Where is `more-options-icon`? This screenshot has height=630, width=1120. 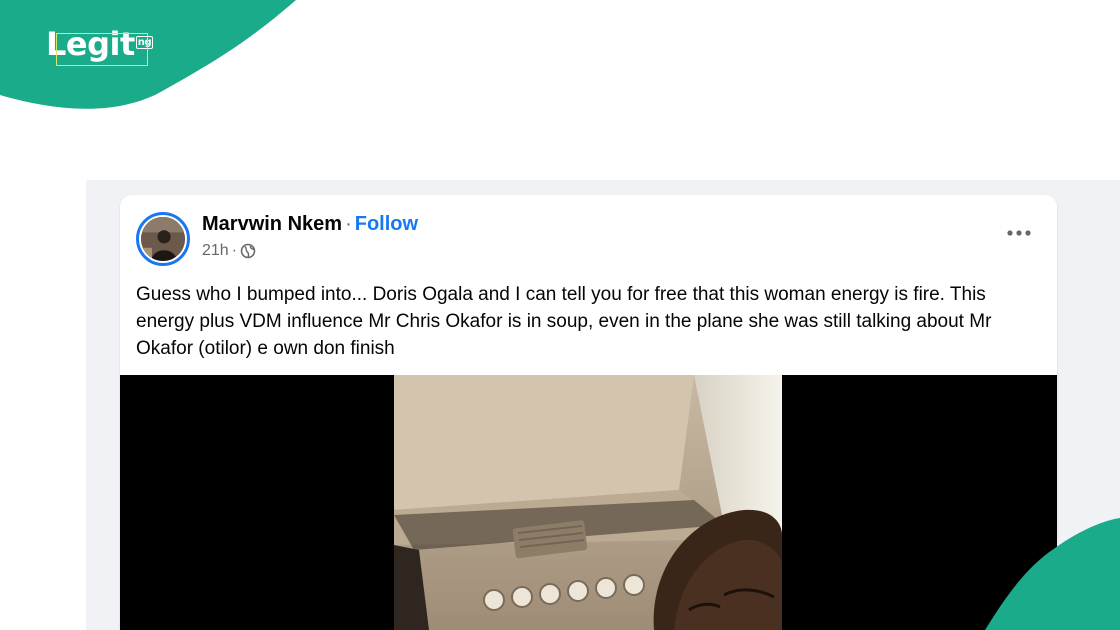 more-options-icon is located at coordinates (1019, 233).